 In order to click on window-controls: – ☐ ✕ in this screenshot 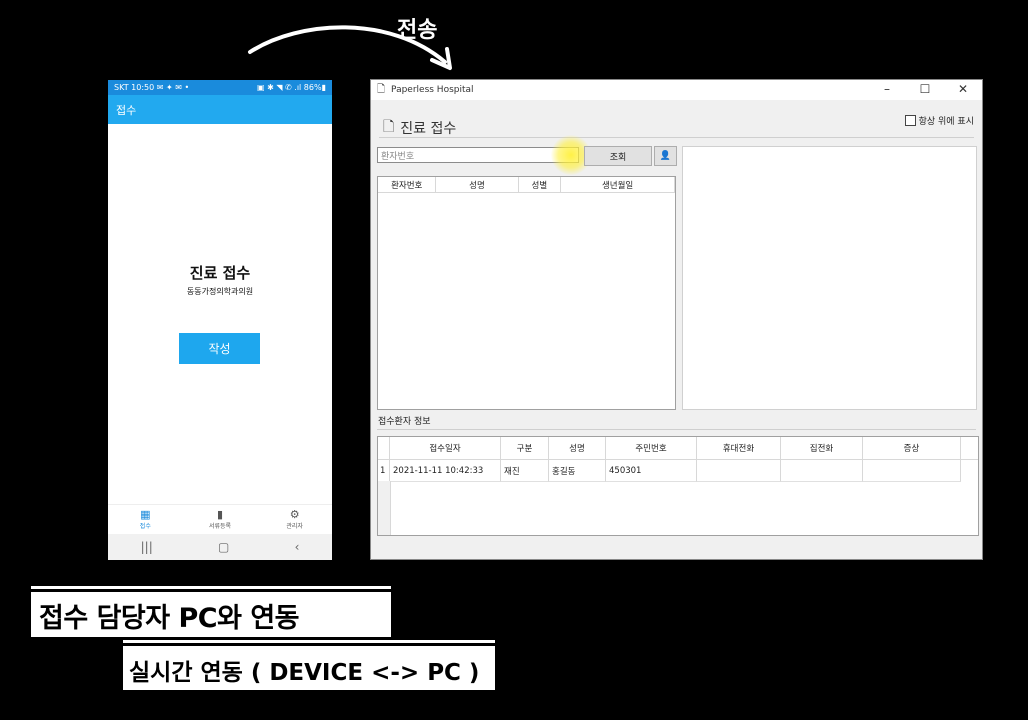, I will do `click(925, 90)`.